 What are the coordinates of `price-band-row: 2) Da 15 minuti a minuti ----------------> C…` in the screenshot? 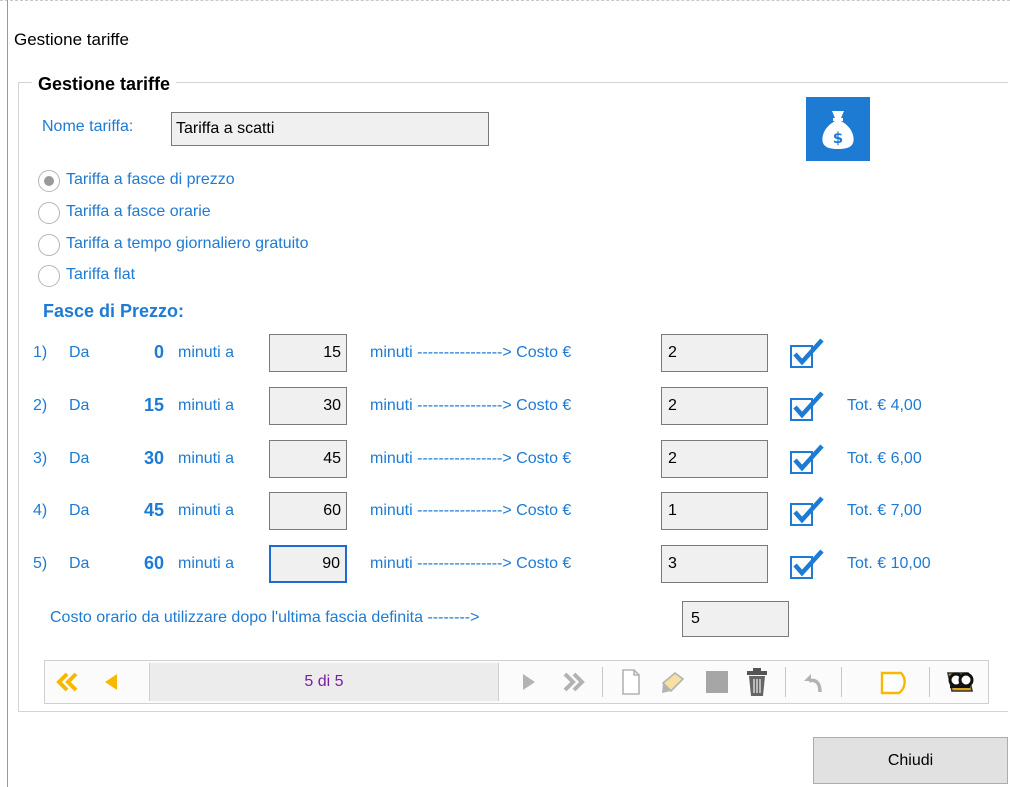 It's located at (505, 407).